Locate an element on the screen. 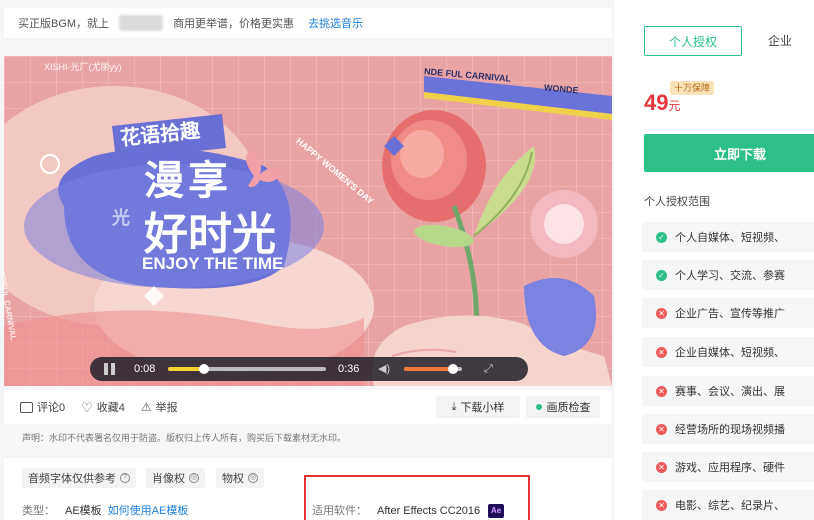  type-label: 类型： is located at coordinates (38, 511).